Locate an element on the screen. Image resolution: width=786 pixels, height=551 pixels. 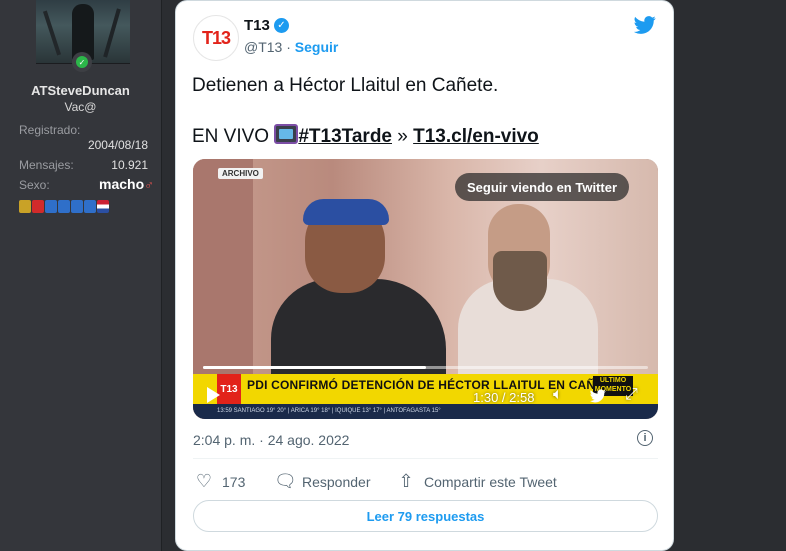
volume-icon: 🔈︎ is located at coordinates (558, 395).